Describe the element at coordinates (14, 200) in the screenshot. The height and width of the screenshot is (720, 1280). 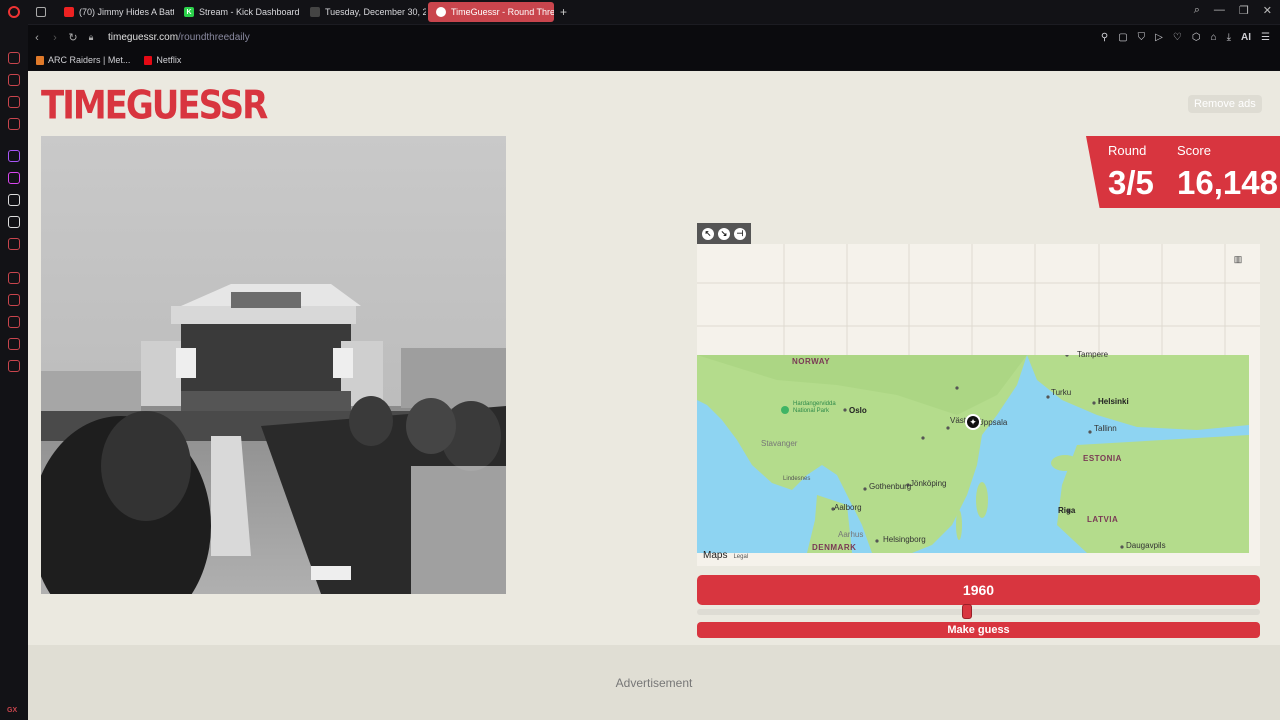
I see `tiktok-icon` at that location.